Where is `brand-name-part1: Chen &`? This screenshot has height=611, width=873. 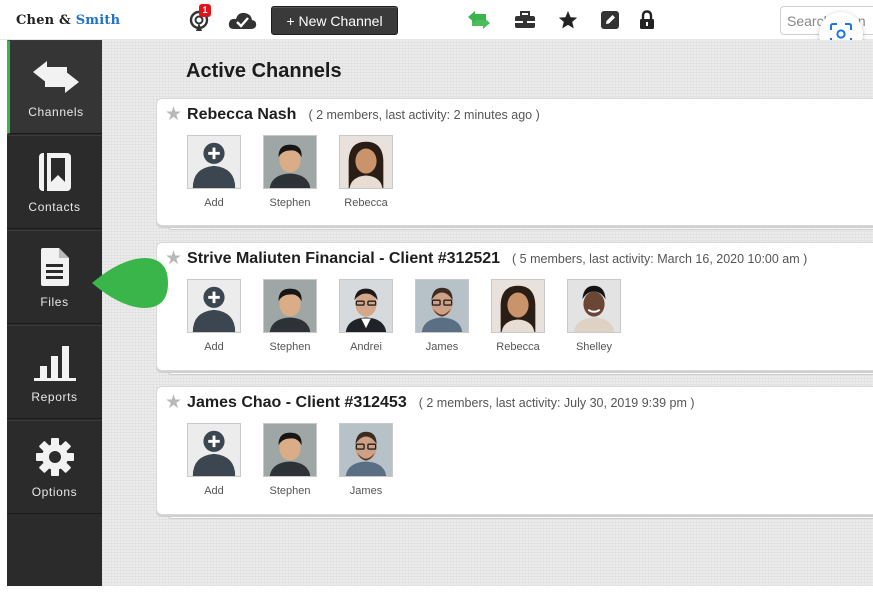 brand-name-part1: Chen & is located at coordinates (46, 20).